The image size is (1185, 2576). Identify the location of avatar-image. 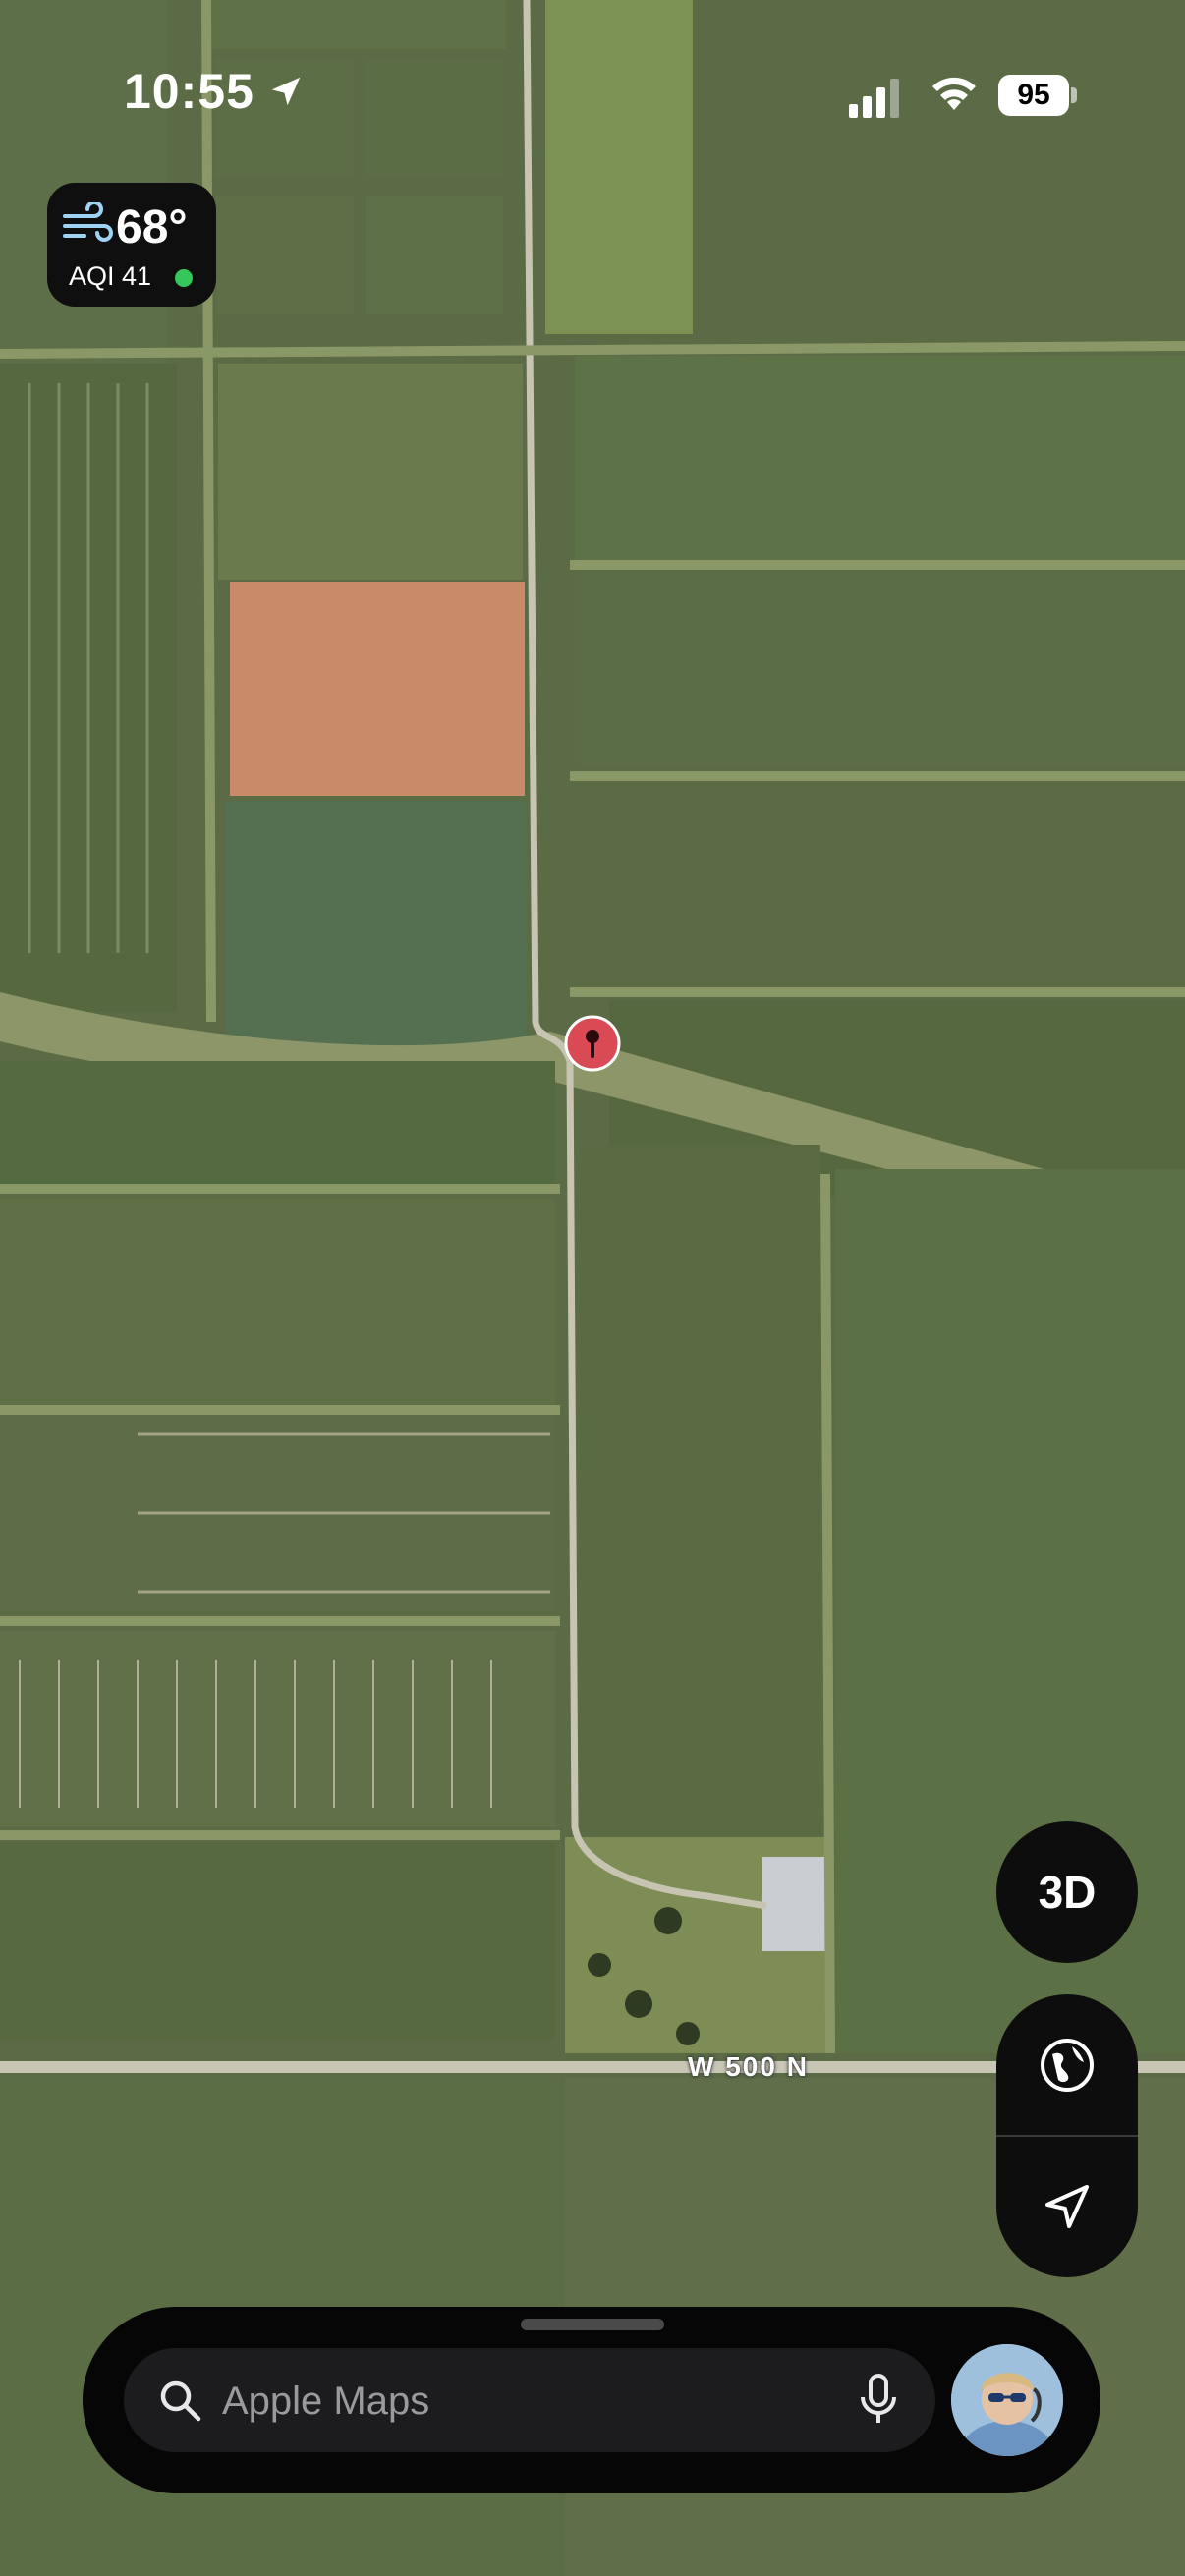
(1007, 2400).